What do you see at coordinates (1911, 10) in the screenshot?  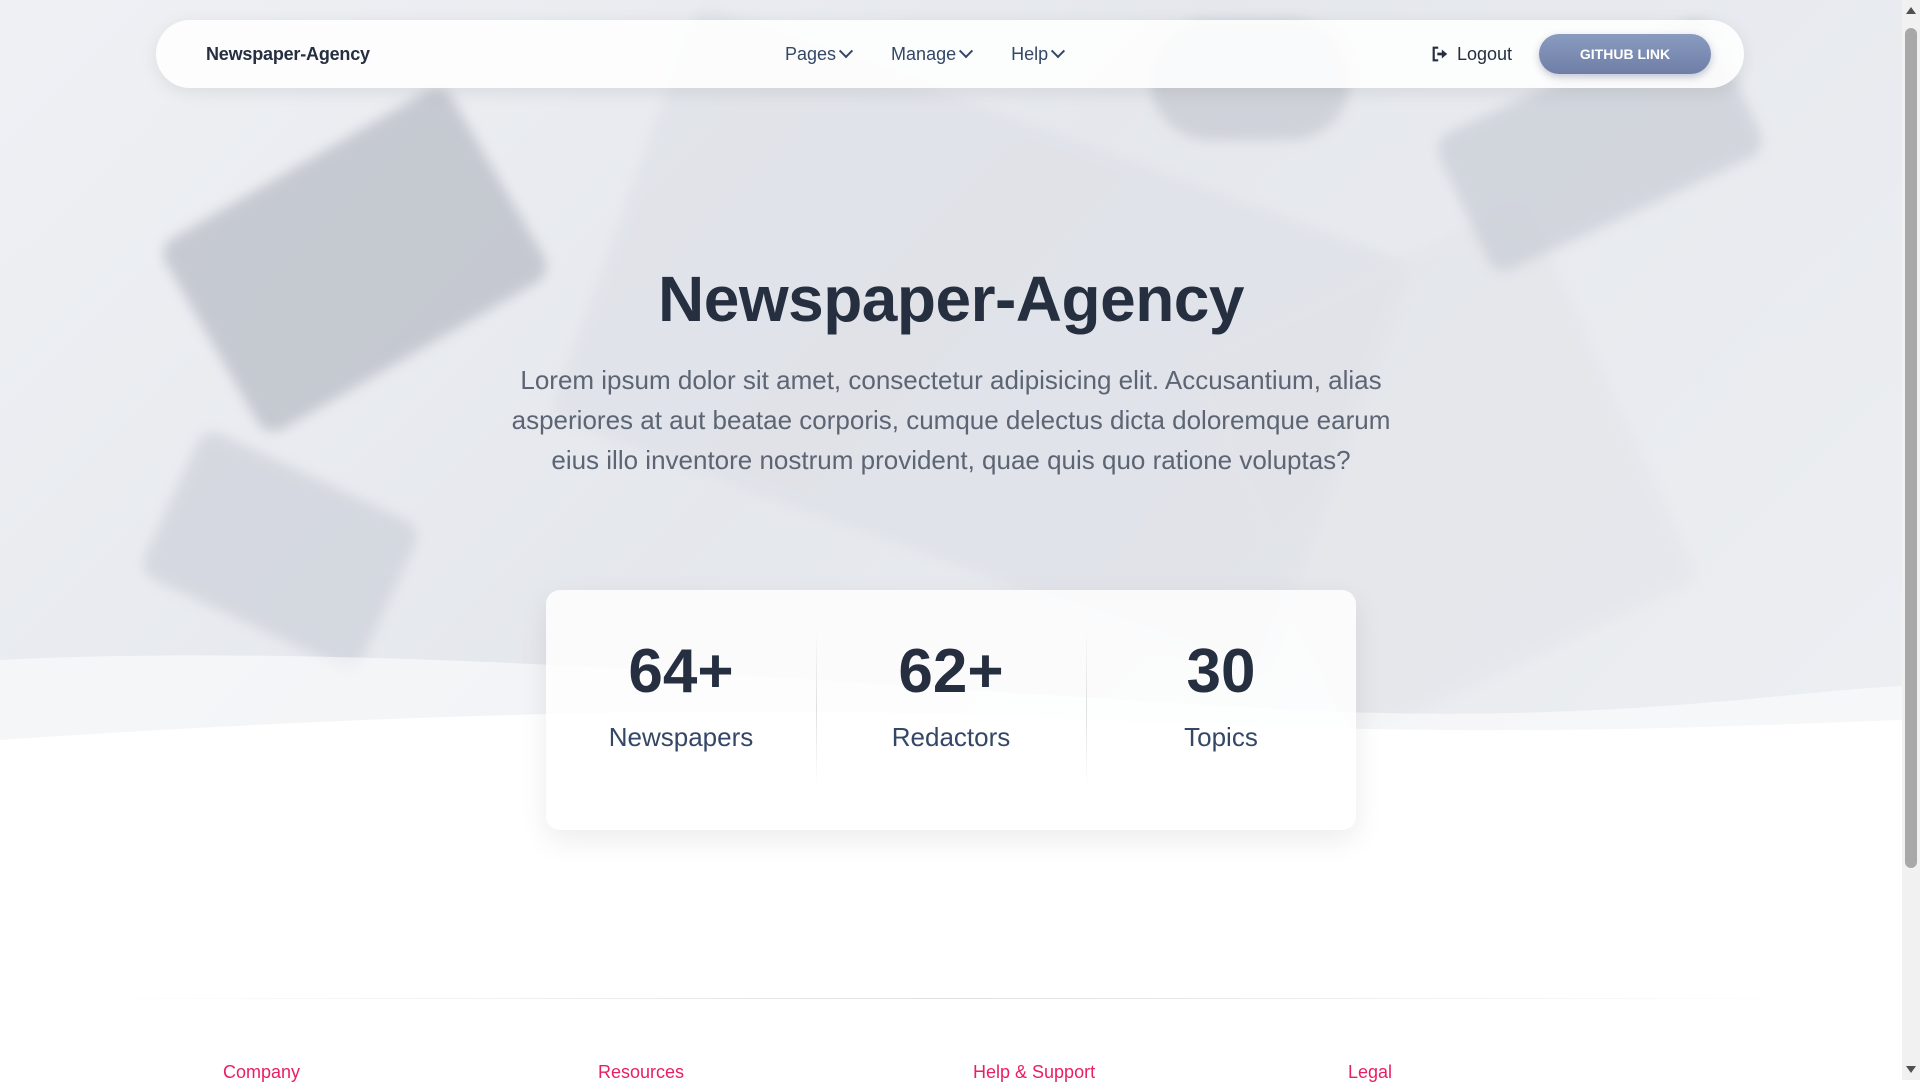 I see `scroll-up-arrow-icon` at bounding box center [1911, 10].